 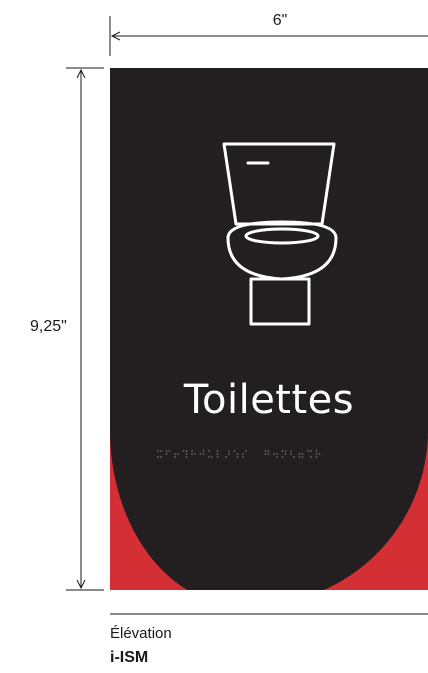 What do you see at coordinates (129, 657) in the screenshot?
I see `caption-code: i-ISM` at bounding box center [129, 657].